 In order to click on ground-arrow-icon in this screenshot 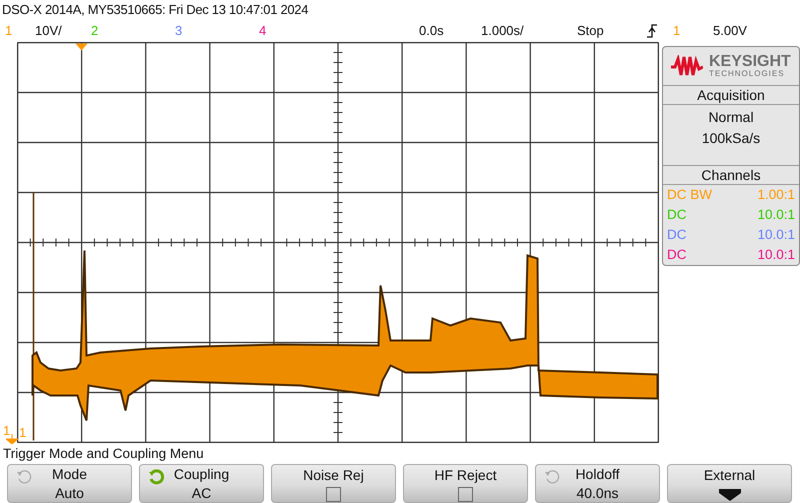, I will do `click(12, 439)`.